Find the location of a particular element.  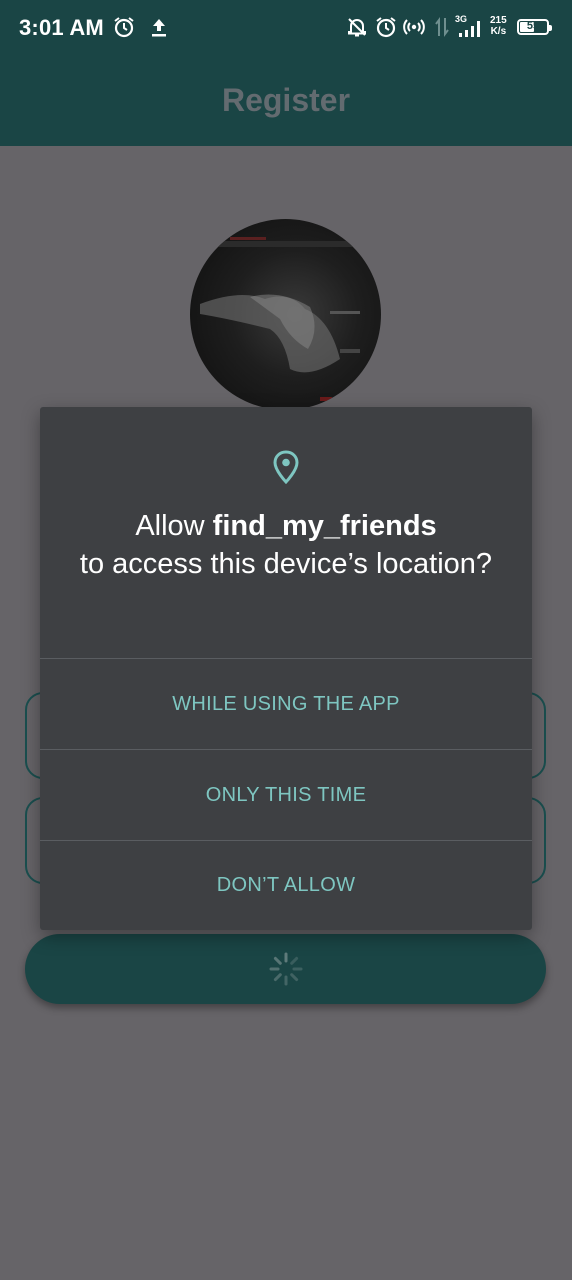

signal-icon is located at coordinates (469, 29).